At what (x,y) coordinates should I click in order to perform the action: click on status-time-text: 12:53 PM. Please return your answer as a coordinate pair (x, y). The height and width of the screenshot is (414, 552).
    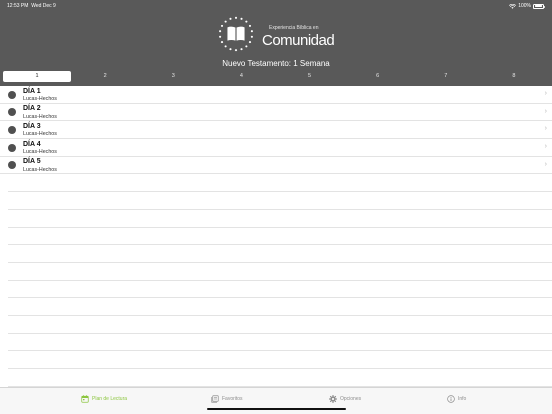
    Looking at the image, I should click on (18, 6).